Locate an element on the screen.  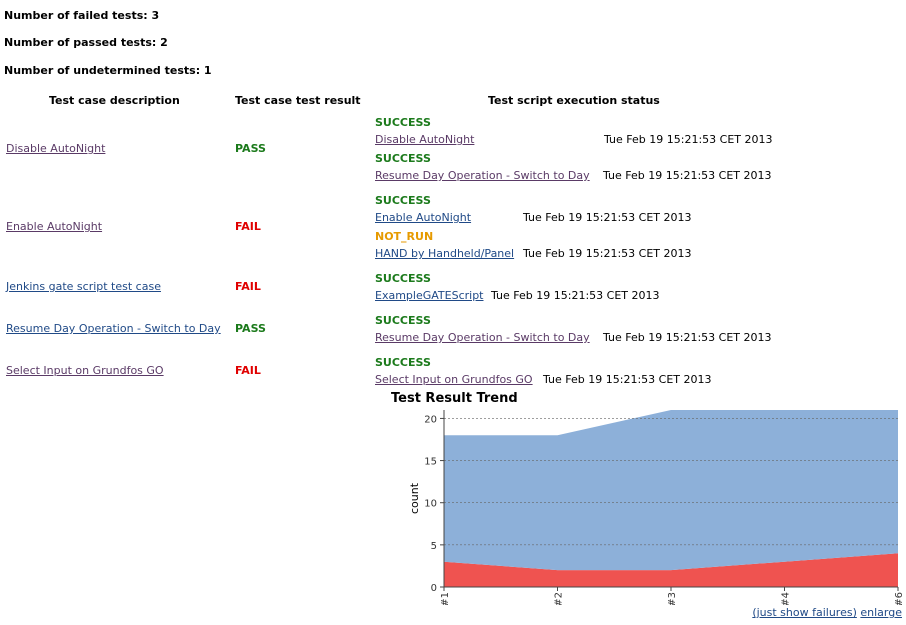
test-case-link: Disable AutoNight is located at coordinates (55, 148).